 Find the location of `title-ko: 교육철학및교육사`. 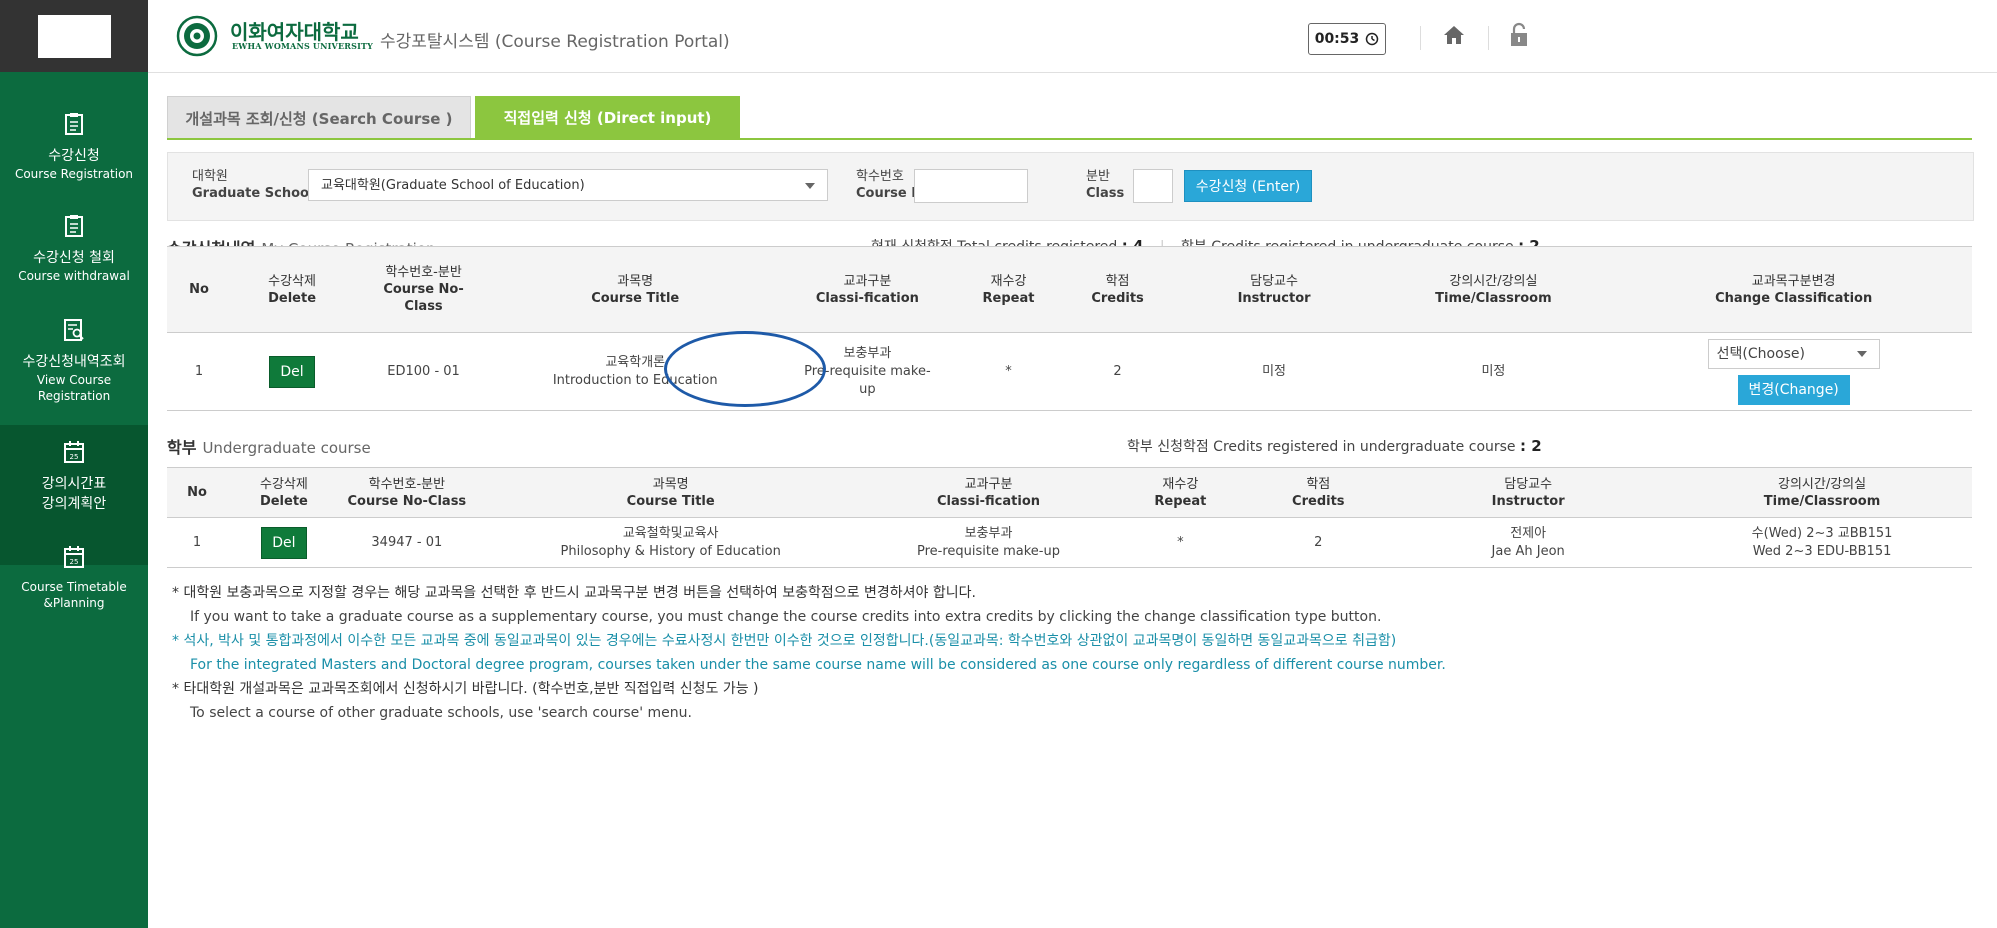

title-ko: 교육철학및교육사 is located at coordinates (670, 533).